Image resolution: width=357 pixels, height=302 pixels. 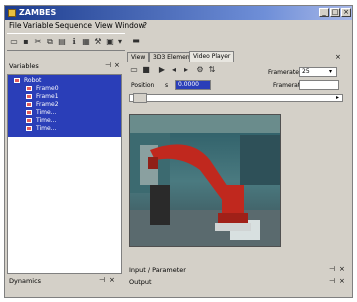 I want to click on position-label: Position, so click(x=143, y=85).